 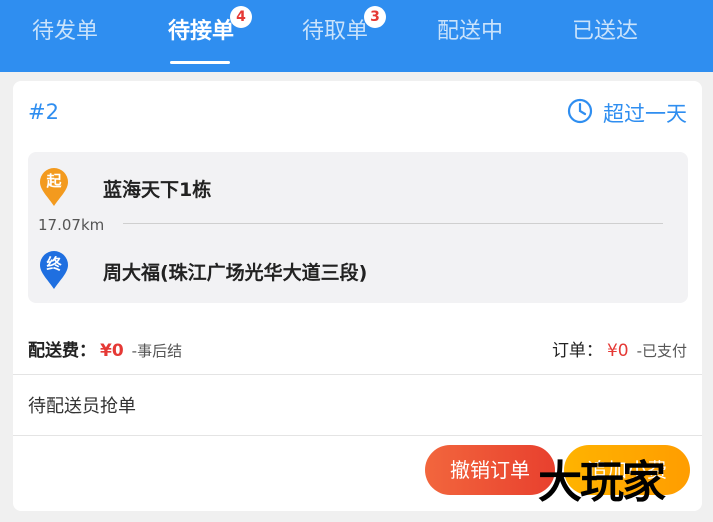 I want to click on tab-delivered: 已送达, so click(x=605, y=36).